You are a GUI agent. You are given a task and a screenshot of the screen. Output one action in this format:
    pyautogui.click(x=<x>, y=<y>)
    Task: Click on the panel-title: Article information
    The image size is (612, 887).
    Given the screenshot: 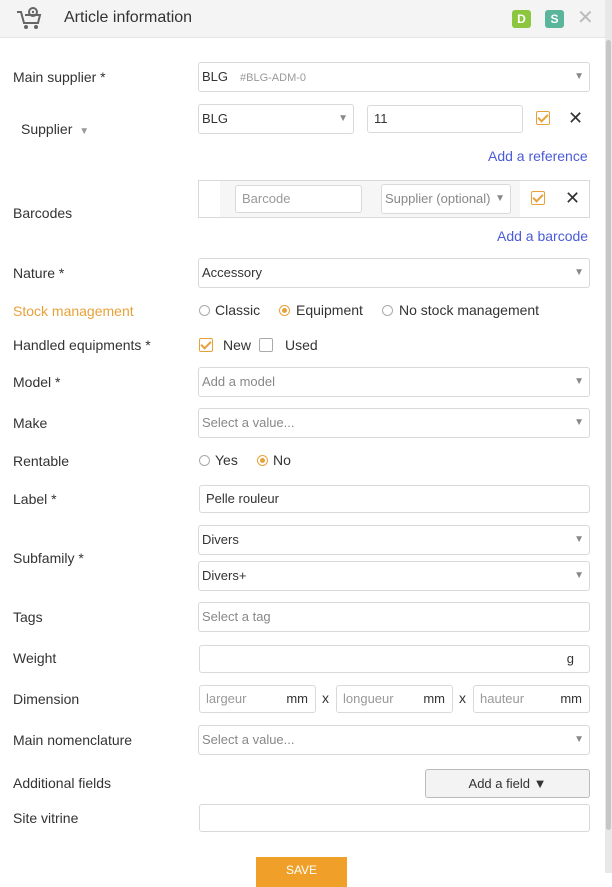 What is the action you would take?
    pyautogui.click(x=128, y=17)
    